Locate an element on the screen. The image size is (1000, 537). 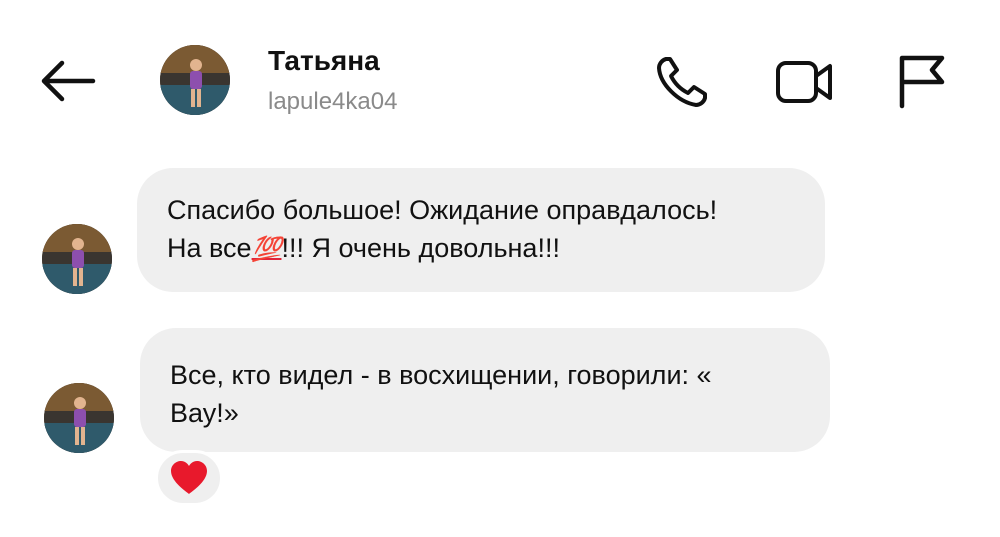
video-camera-icon is located at coordinates (804, 82).